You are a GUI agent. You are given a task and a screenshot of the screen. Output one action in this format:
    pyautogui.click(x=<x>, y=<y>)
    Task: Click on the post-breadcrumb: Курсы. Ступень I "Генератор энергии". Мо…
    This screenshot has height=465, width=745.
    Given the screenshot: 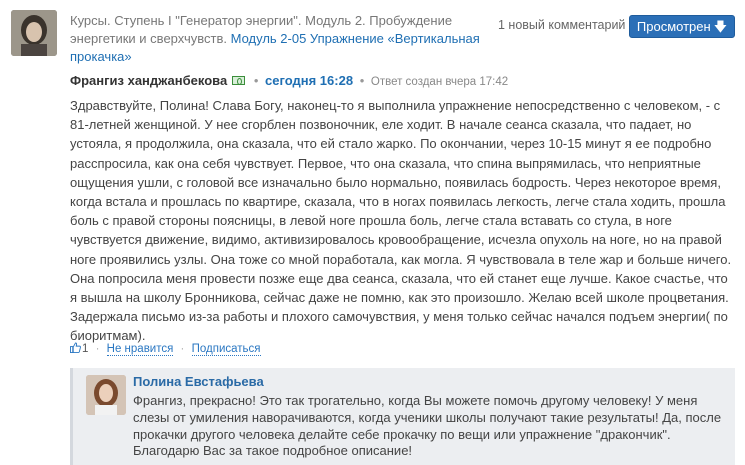 What is the action you would take?
    pyautogui.click(x=285, y=39)
    